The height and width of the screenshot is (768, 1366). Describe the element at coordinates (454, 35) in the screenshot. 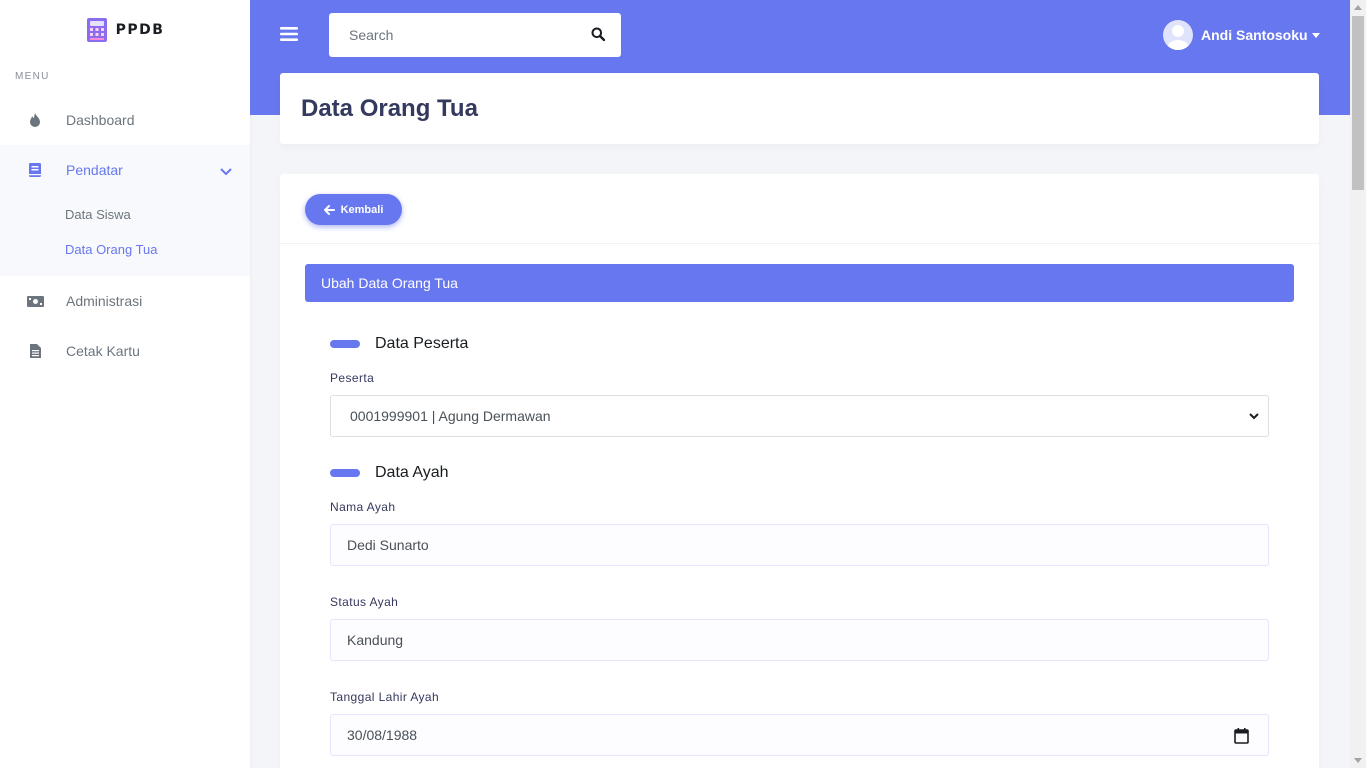

I see `search-input` at that location.